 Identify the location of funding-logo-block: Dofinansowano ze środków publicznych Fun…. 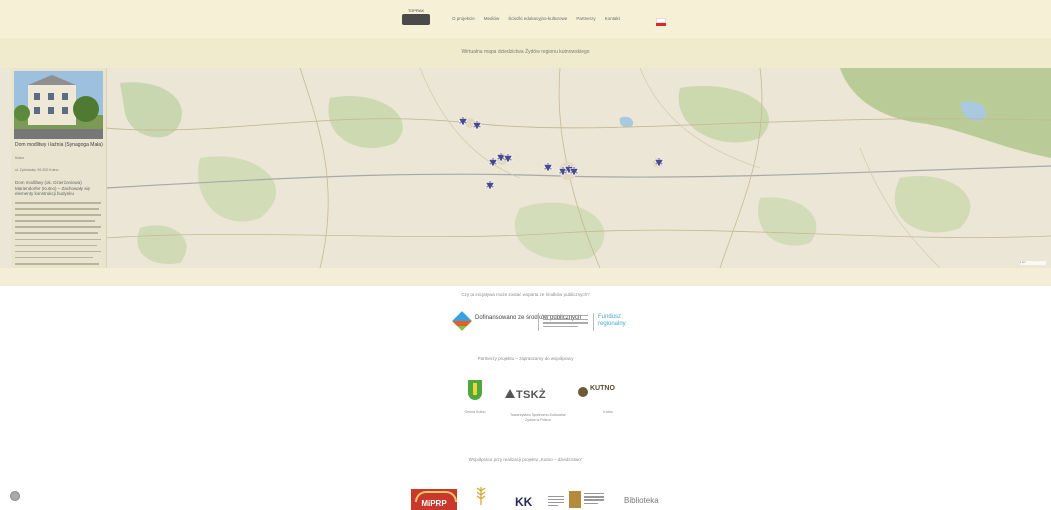
(543, 322).